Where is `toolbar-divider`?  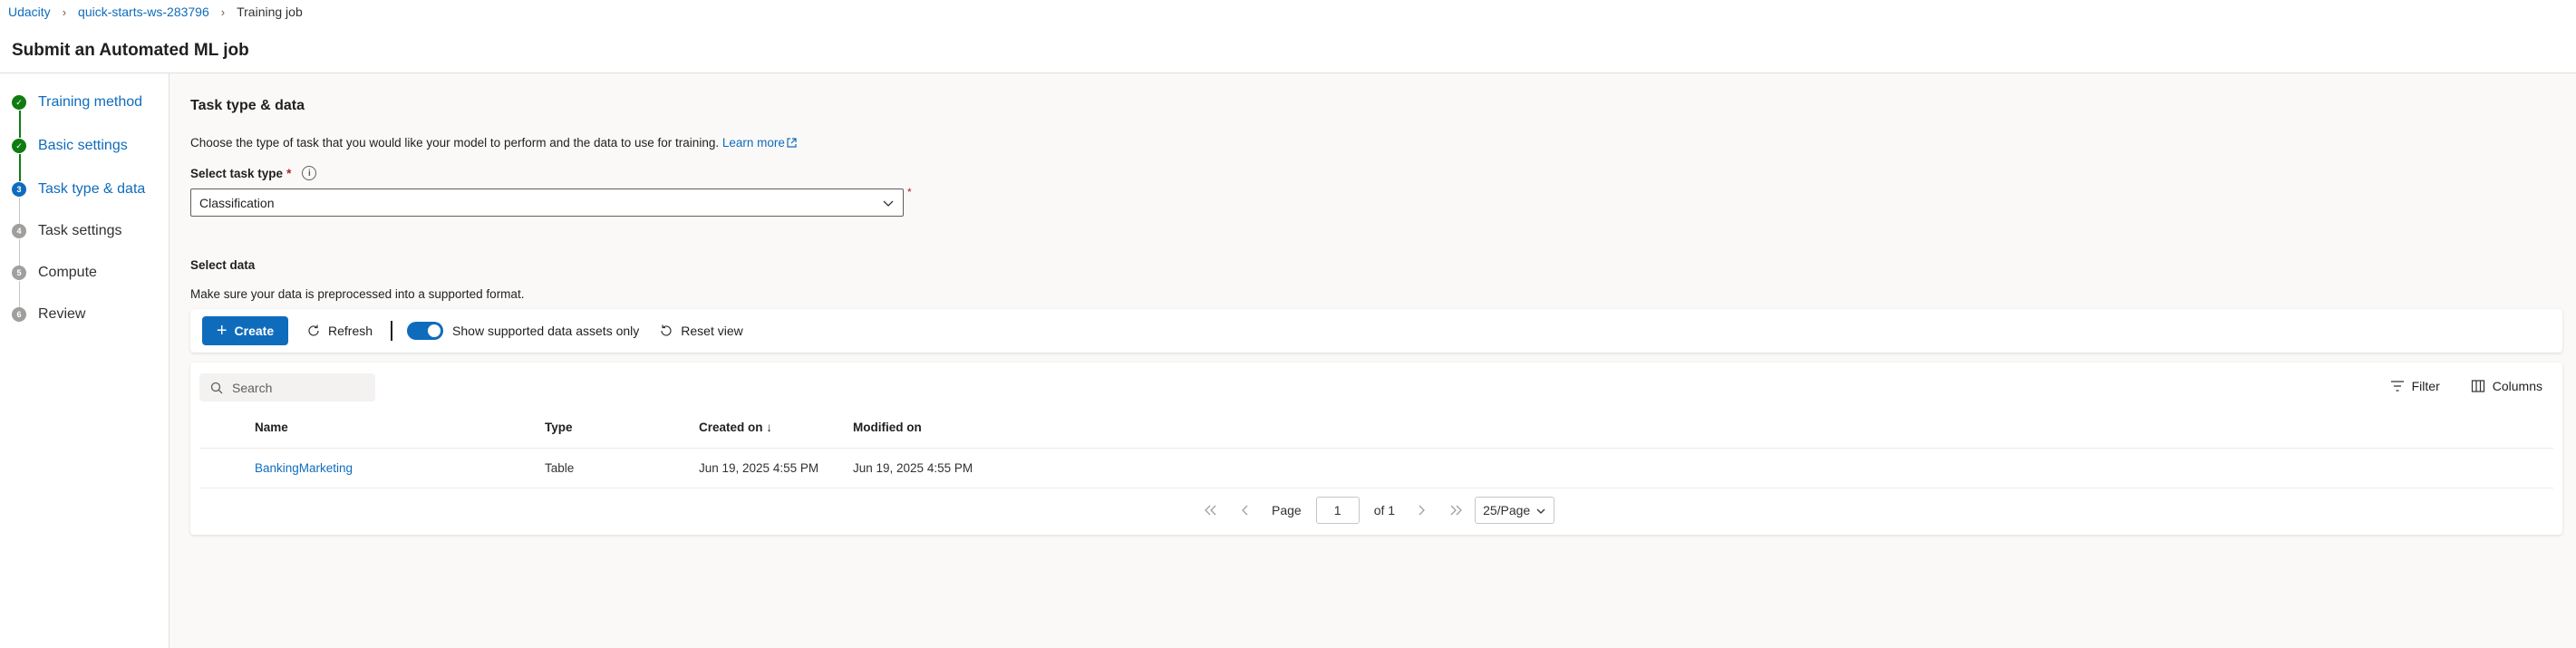
toolbar-divider is located at coordinates (392, 331).